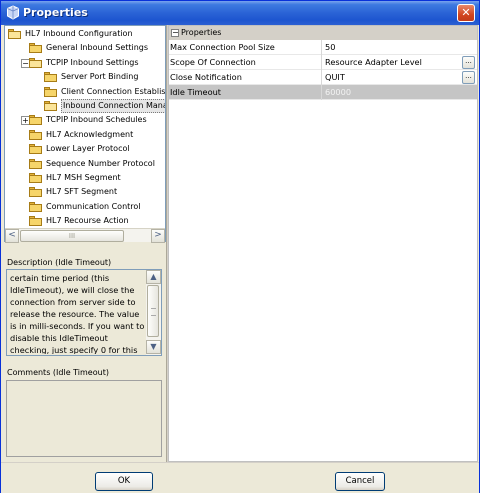 This screenshot has width=480, height=493. I want to click on tree-item-label: TCPIP Inbound Settings, so click(92, 62).